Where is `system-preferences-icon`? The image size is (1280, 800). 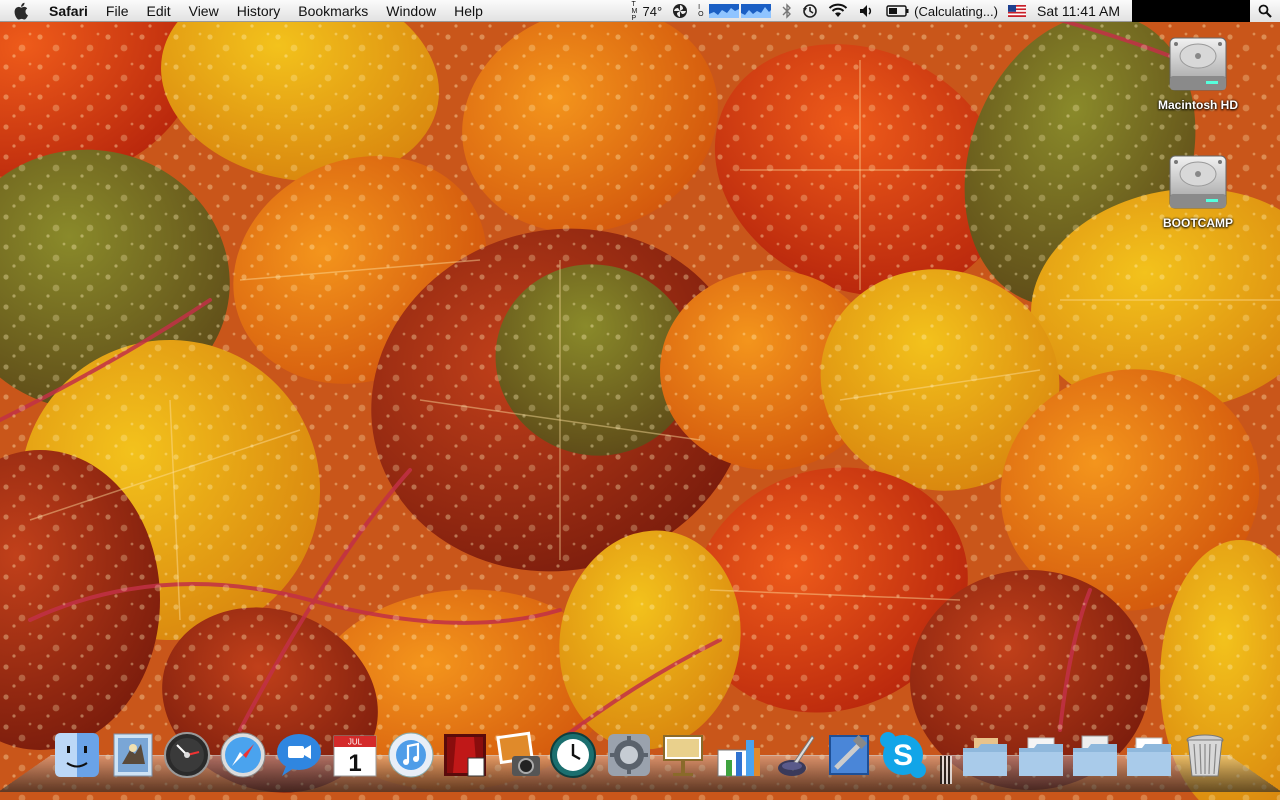 system-preferences-icon is located at coordinates (629, 755).